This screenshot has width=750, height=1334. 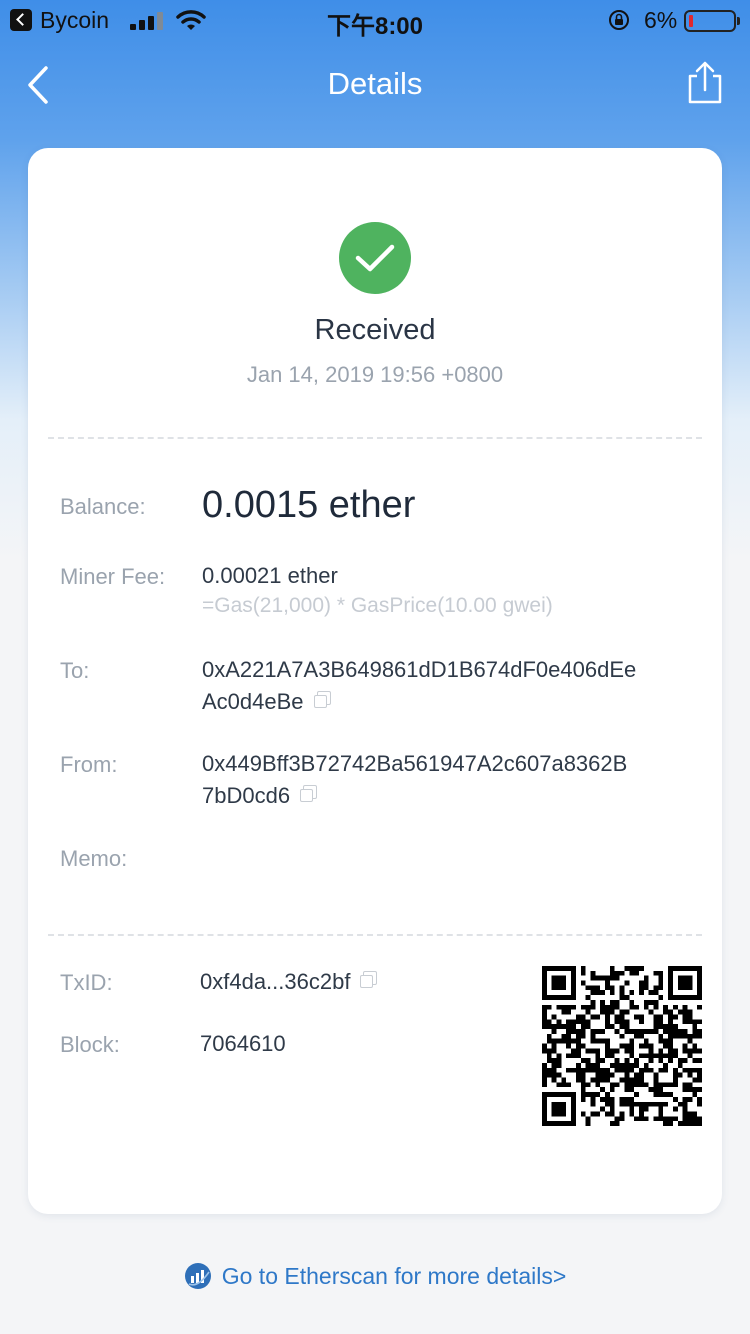 What do you see at coordinates (375, 26) in the screenshot?
I see `clock: 下午8:00` at bounding box center [375, 26].